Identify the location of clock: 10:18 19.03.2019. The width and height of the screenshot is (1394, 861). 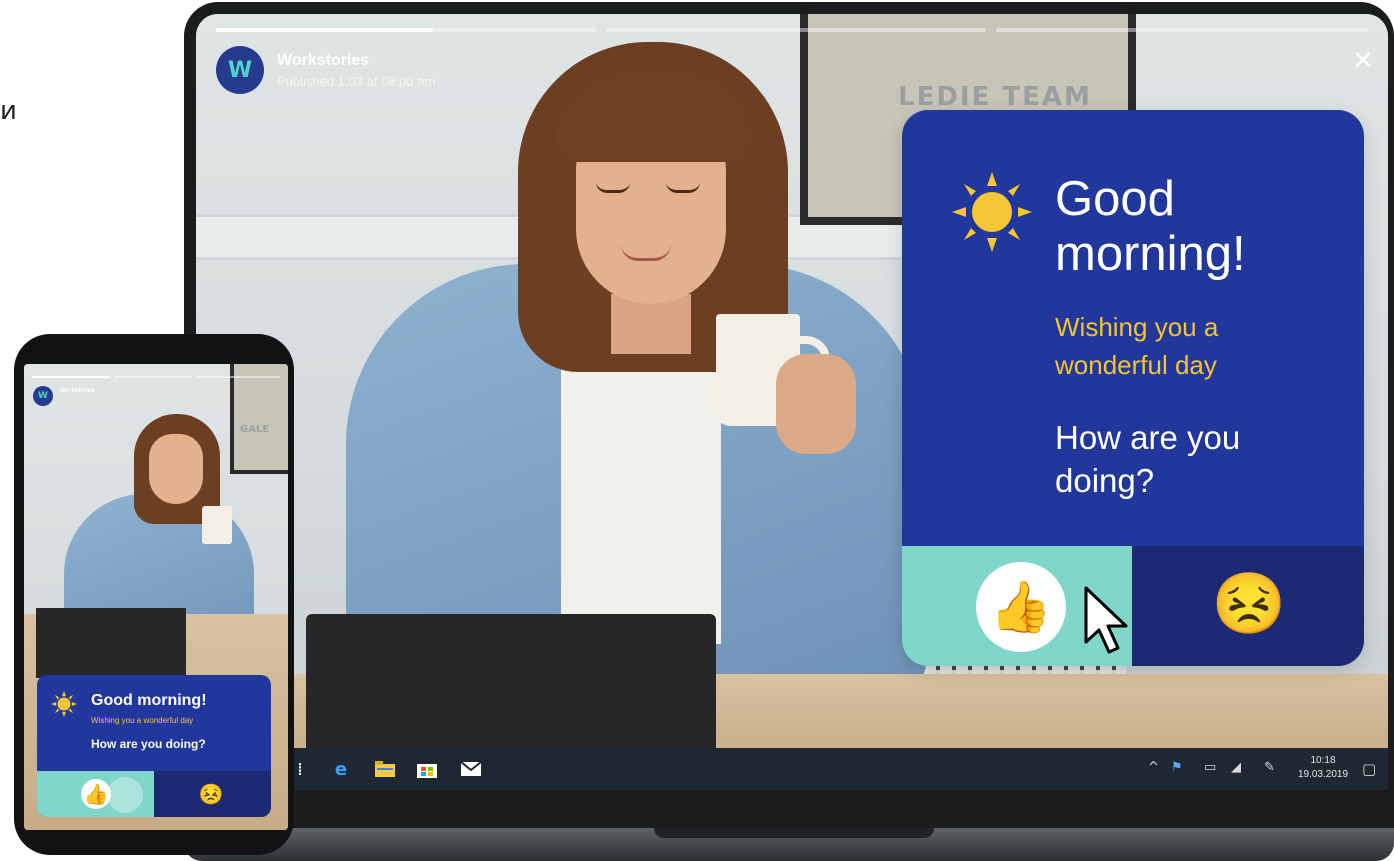
(1323, 768).